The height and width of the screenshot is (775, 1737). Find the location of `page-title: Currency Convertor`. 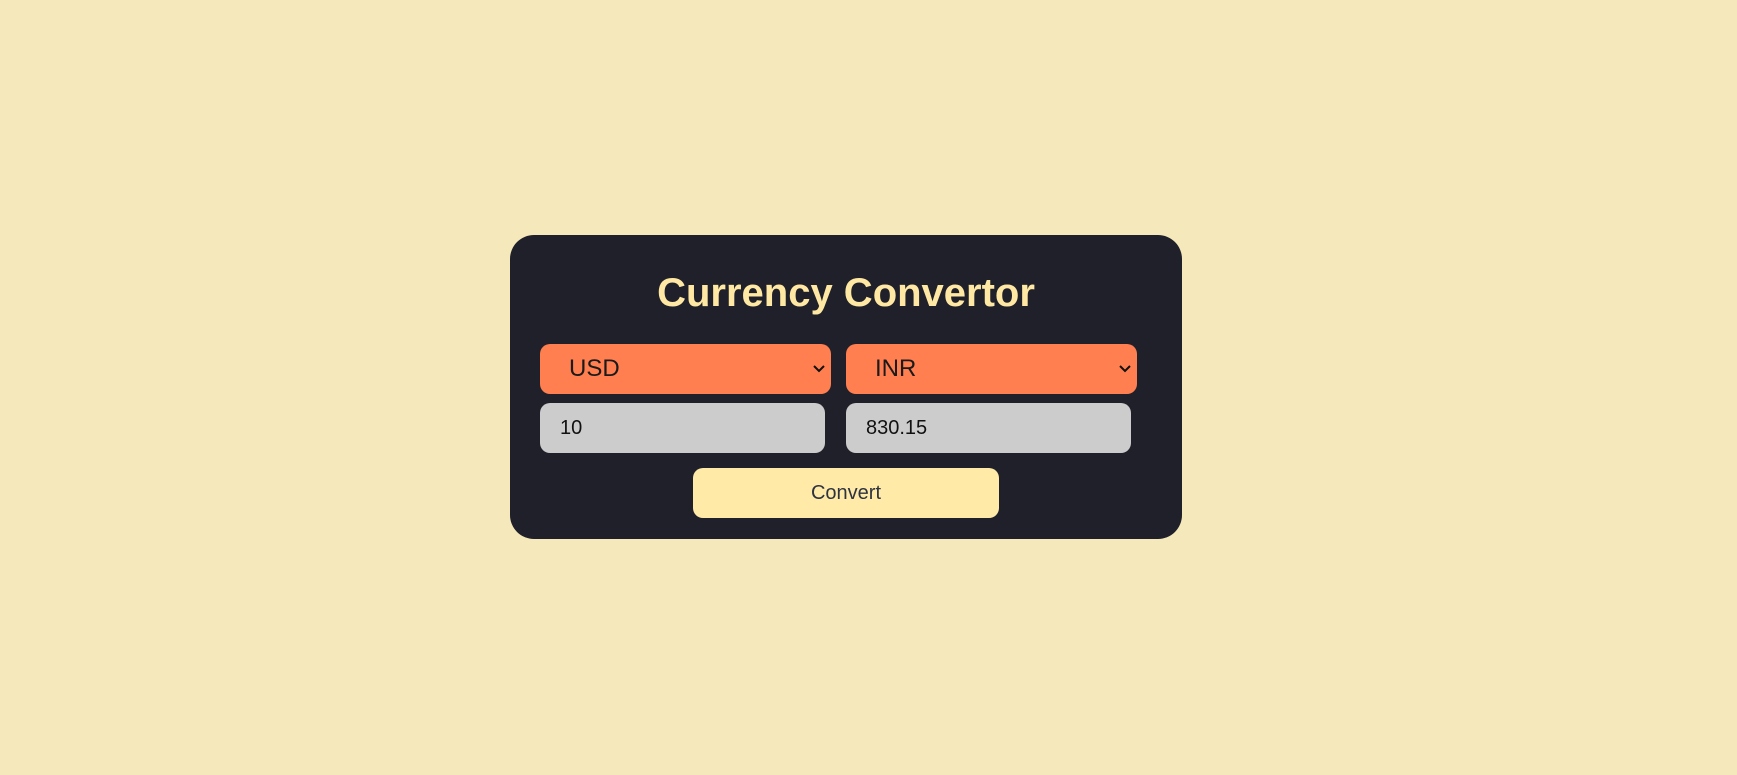

page-title: Currency Convertor is located at coordinates (846, 293).